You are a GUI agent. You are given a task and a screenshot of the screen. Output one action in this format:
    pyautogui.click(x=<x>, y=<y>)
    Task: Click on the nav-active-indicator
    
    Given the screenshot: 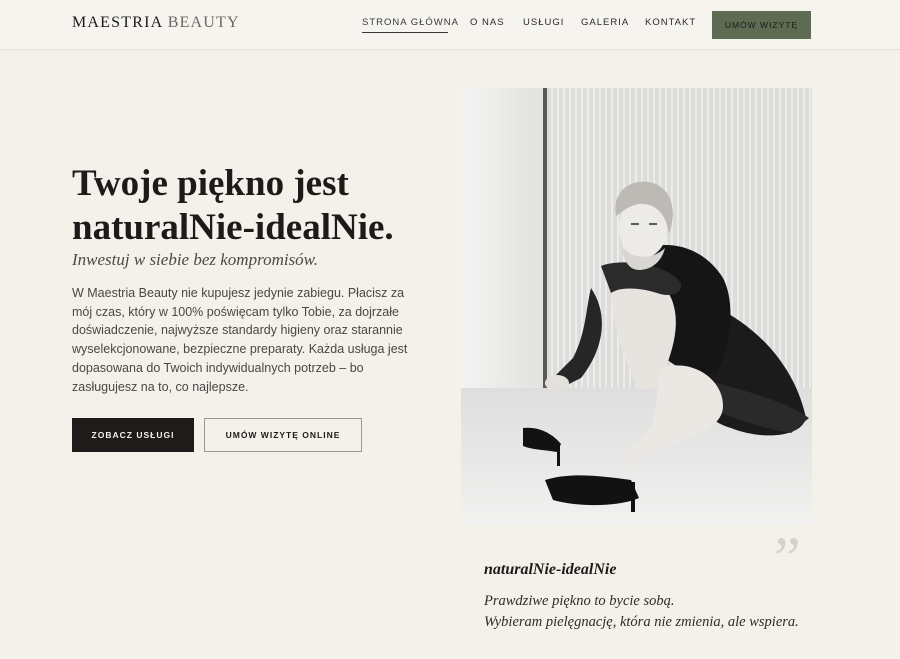 What is the action you would take?
    pyautogui.click(x=405, y=32)
    